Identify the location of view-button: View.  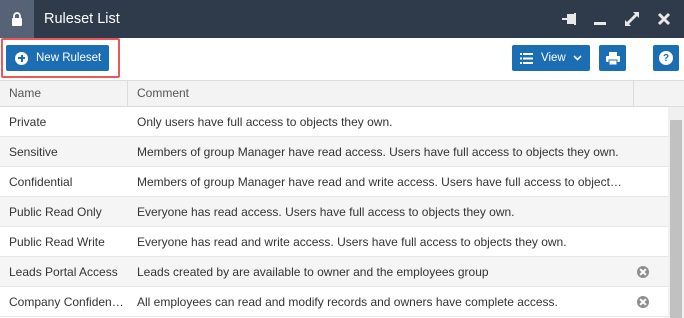
(551, 58).